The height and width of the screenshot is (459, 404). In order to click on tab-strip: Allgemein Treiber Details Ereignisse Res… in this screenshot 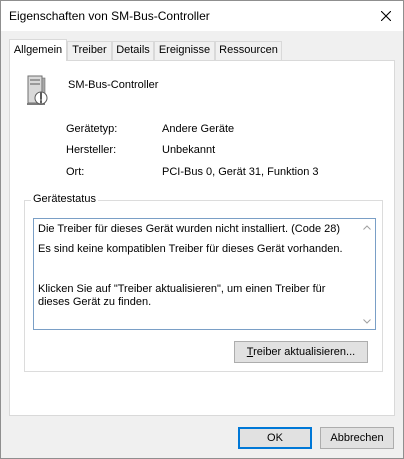, I will do `click(203, 50)`.